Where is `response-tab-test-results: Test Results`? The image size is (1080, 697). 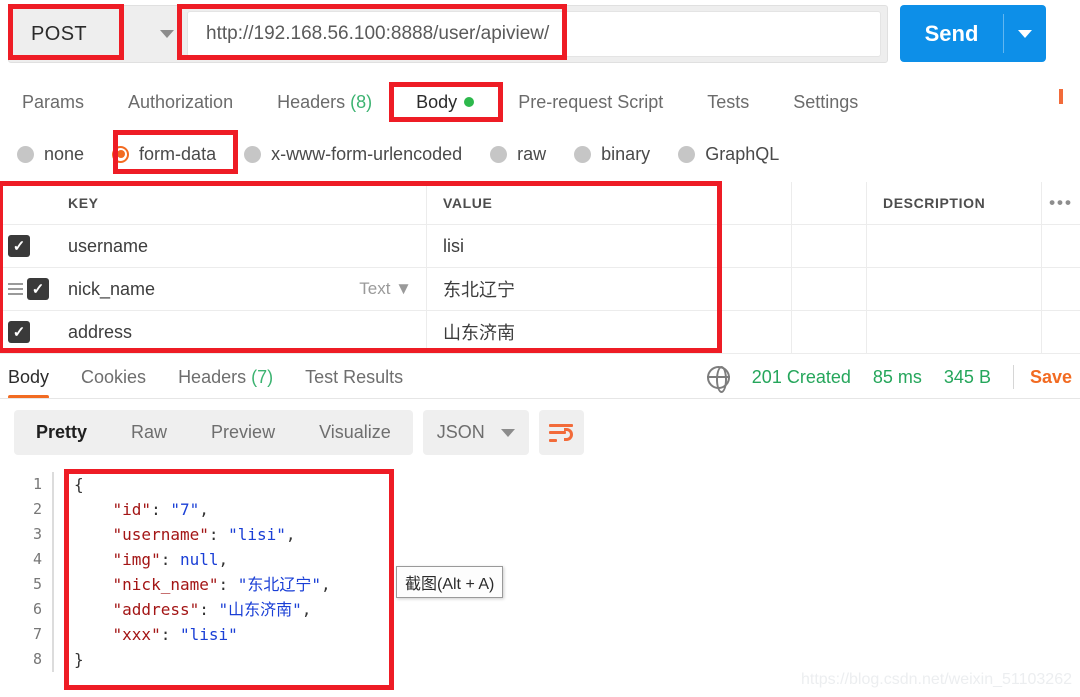
response-tab-test-results: Test Results is located at coordinates (354, 377).